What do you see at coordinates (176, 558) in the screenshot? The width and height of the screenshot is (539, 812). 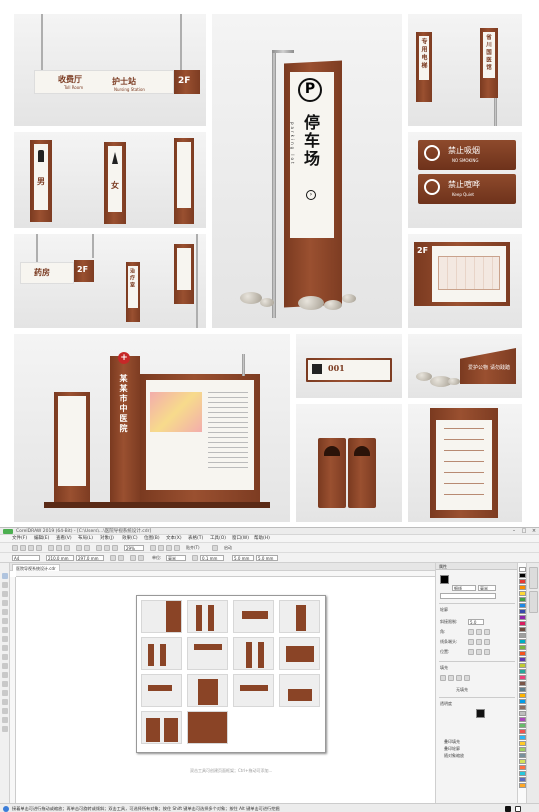 I see `units-select: 毫米` at bounding box center [176, 558].